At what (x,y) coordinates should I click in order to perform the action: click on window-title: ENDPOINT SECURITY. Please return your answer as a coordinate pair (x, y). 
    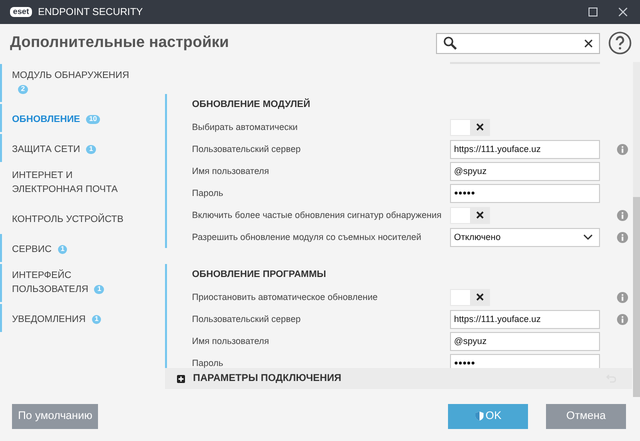
    Looking at the image, I should click on (90, 12).